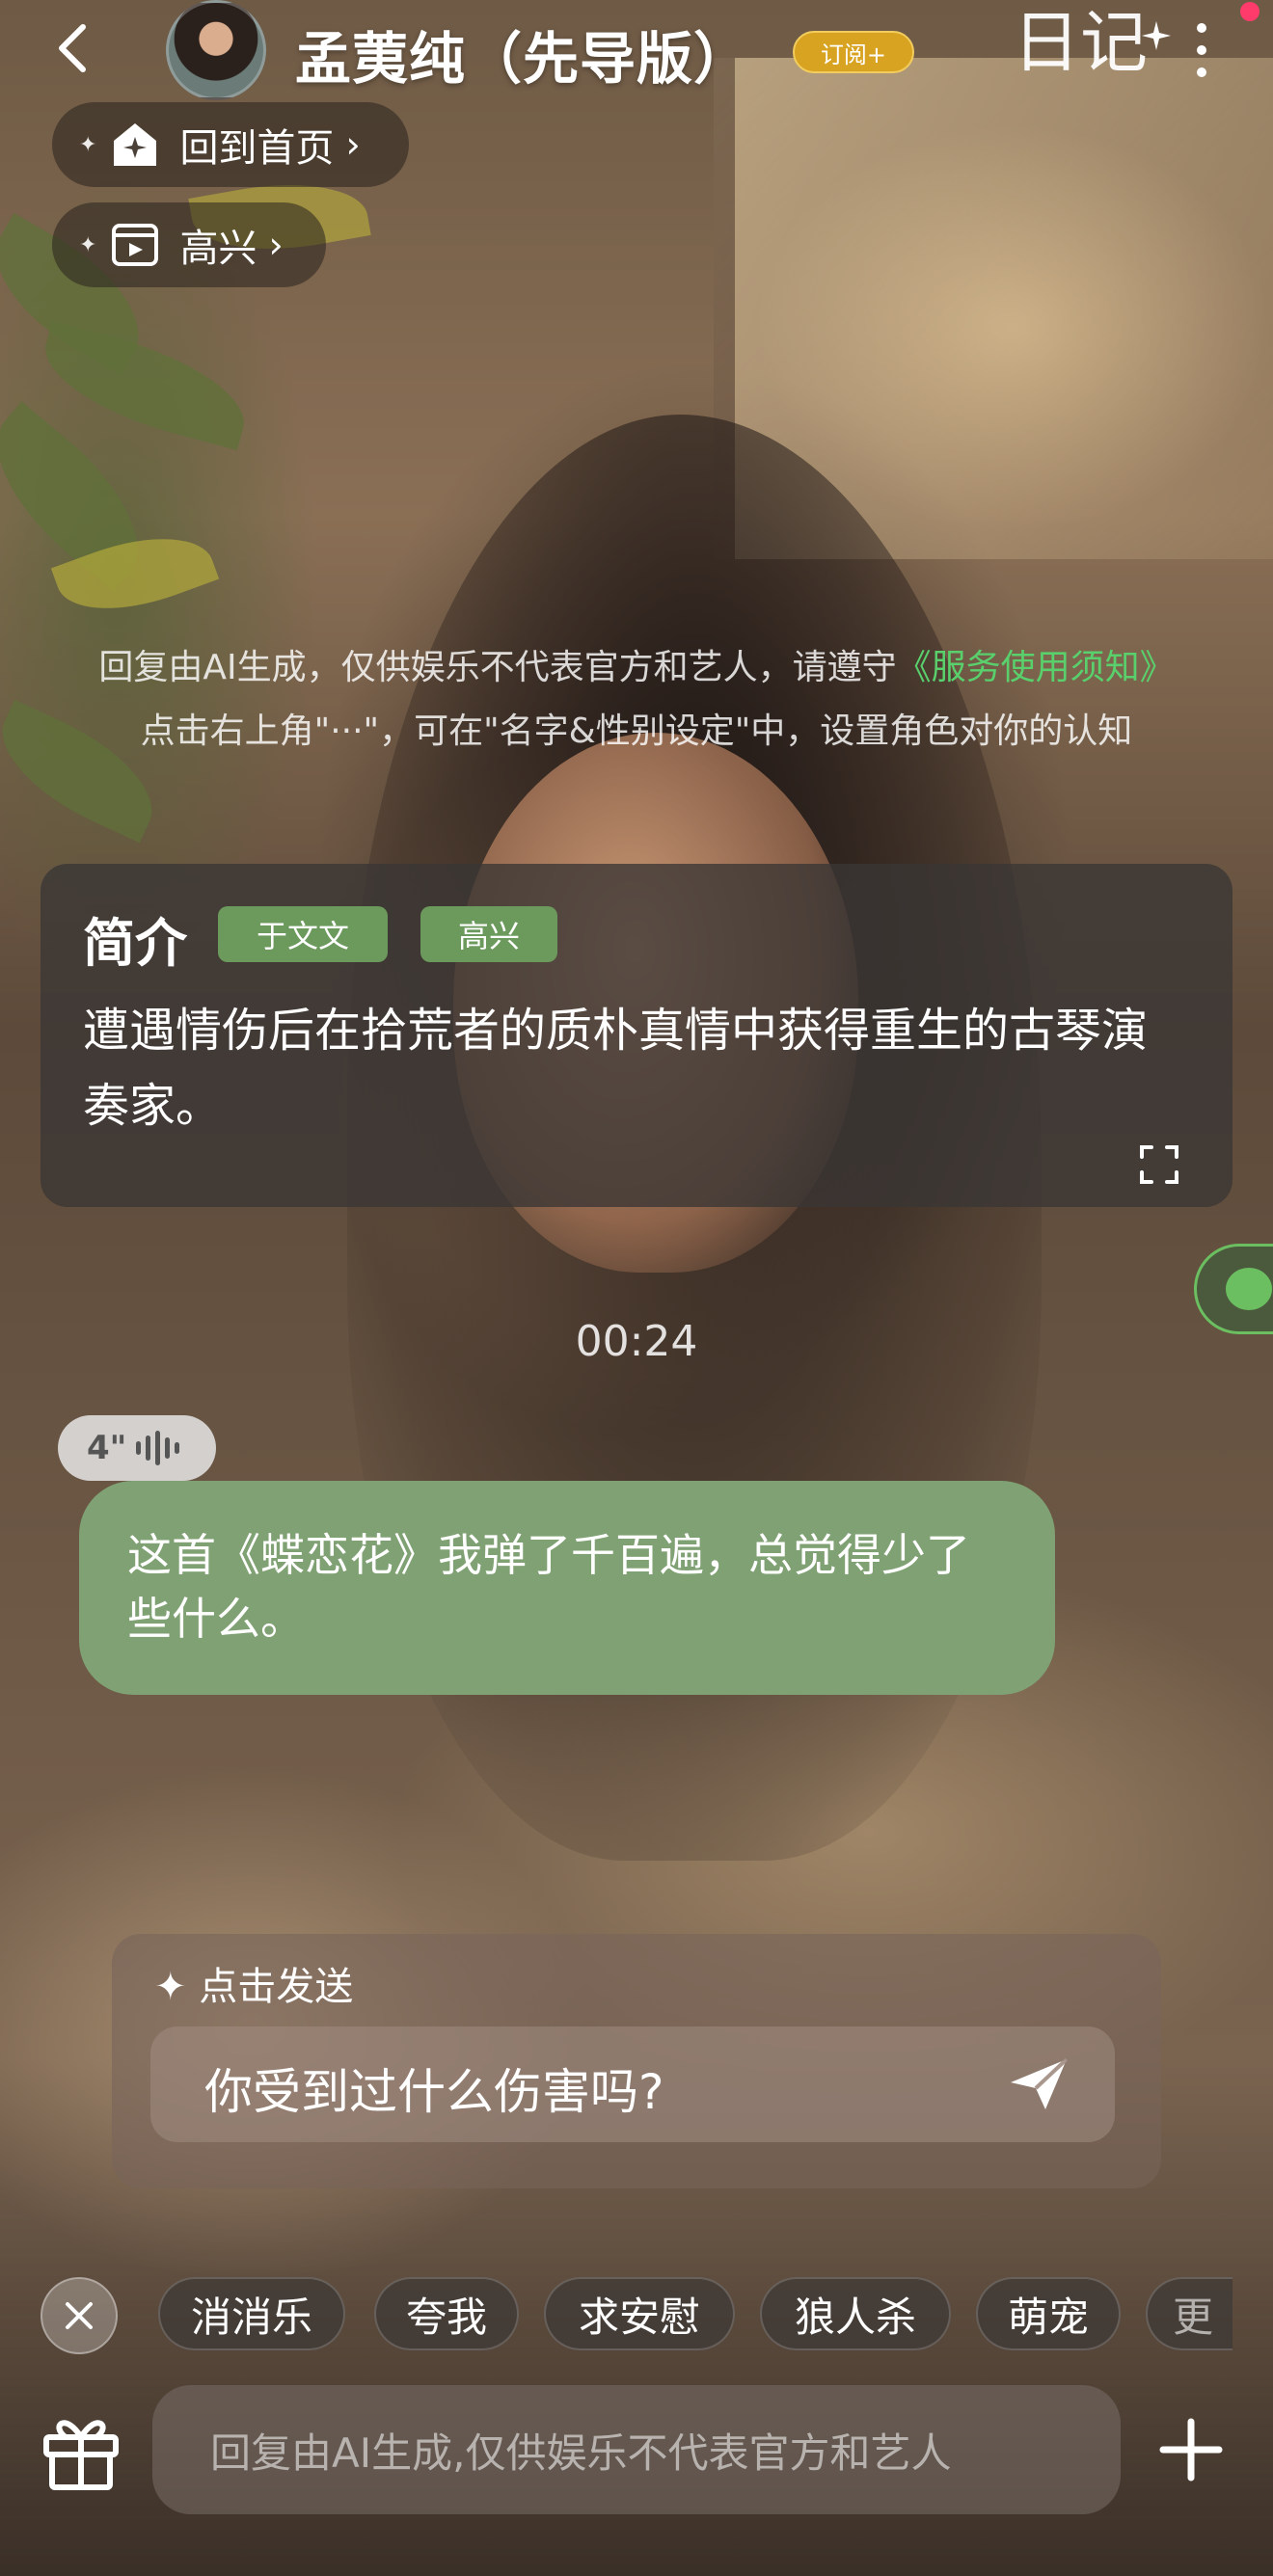 The height and width of the screenshot is (2576, 1273). I want to click on chat-bubble-icon, so click(1249, 1289).